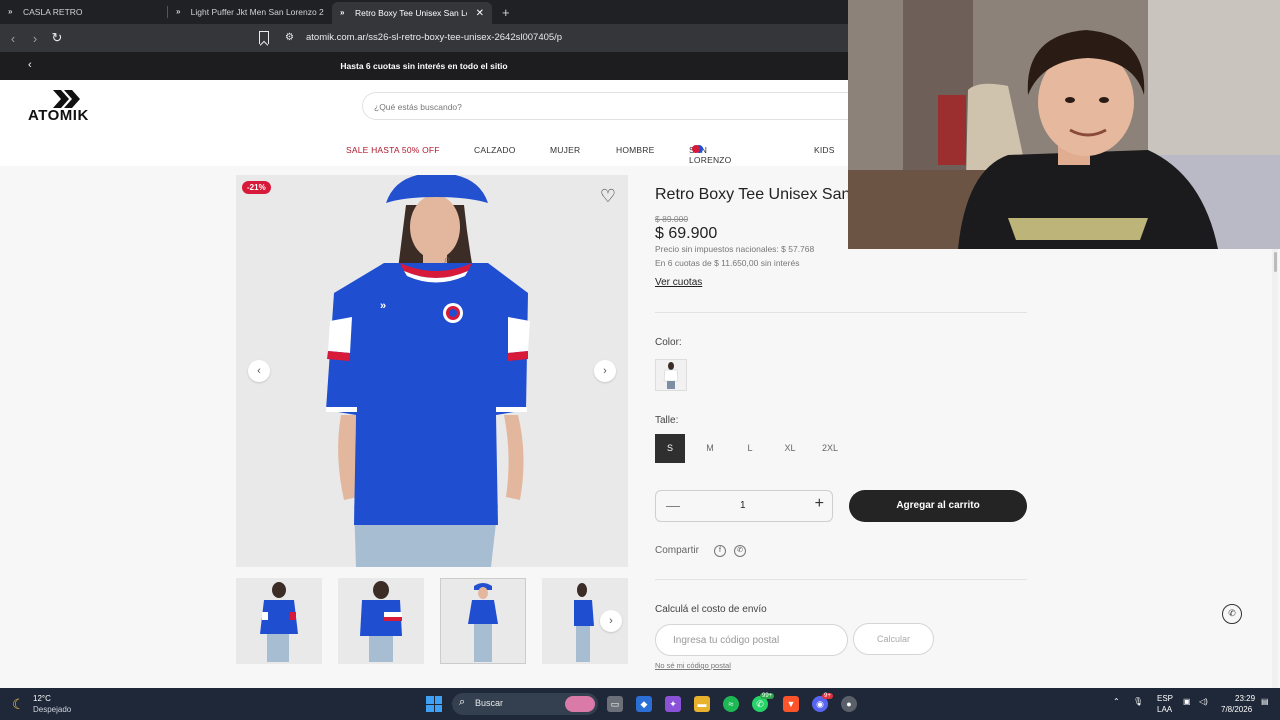 This screenshot has width=1280, height=720. Describe the element at coordinates (611, 621) in the screenshot. I see `next-thumbnail-button: ›` at that location.